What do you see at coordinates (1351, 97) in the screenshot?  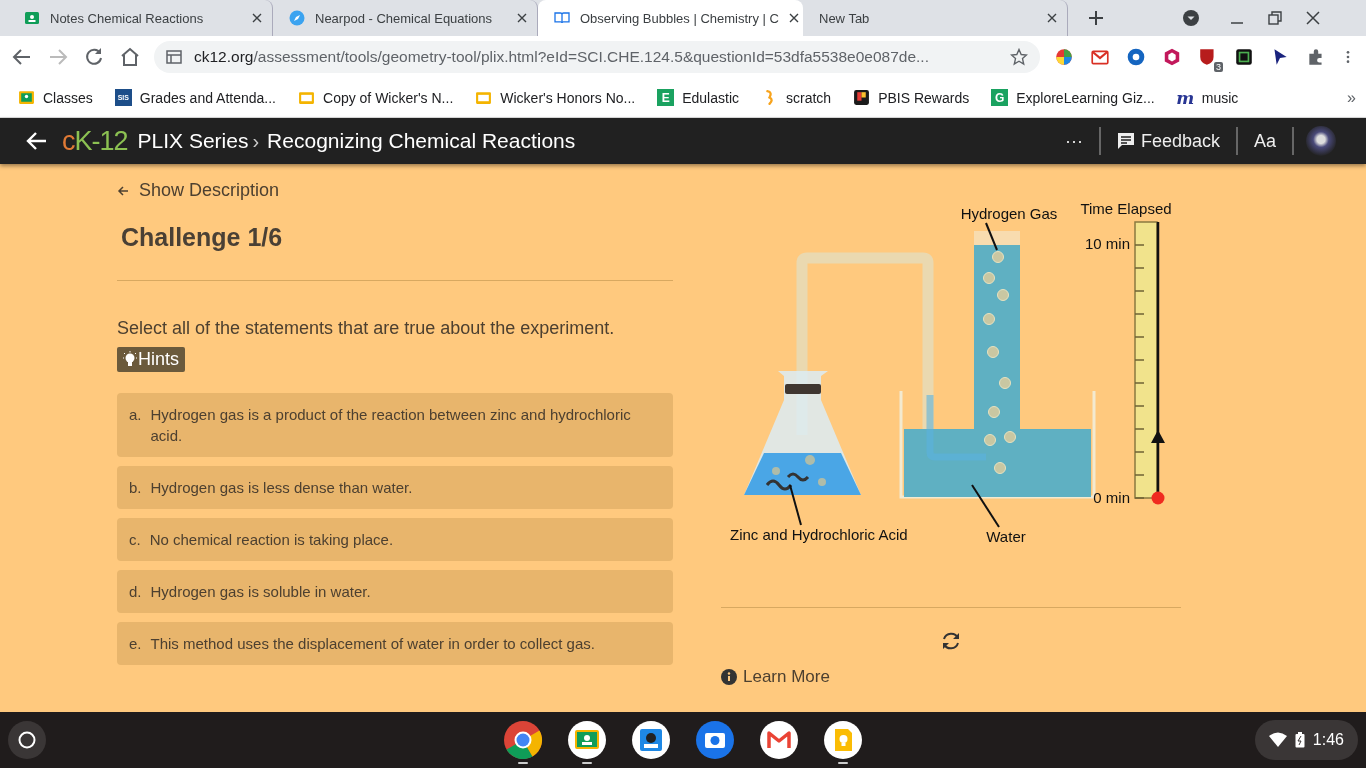 I see `more-bookmarks-button: »` at bounding box center [1351, 97].